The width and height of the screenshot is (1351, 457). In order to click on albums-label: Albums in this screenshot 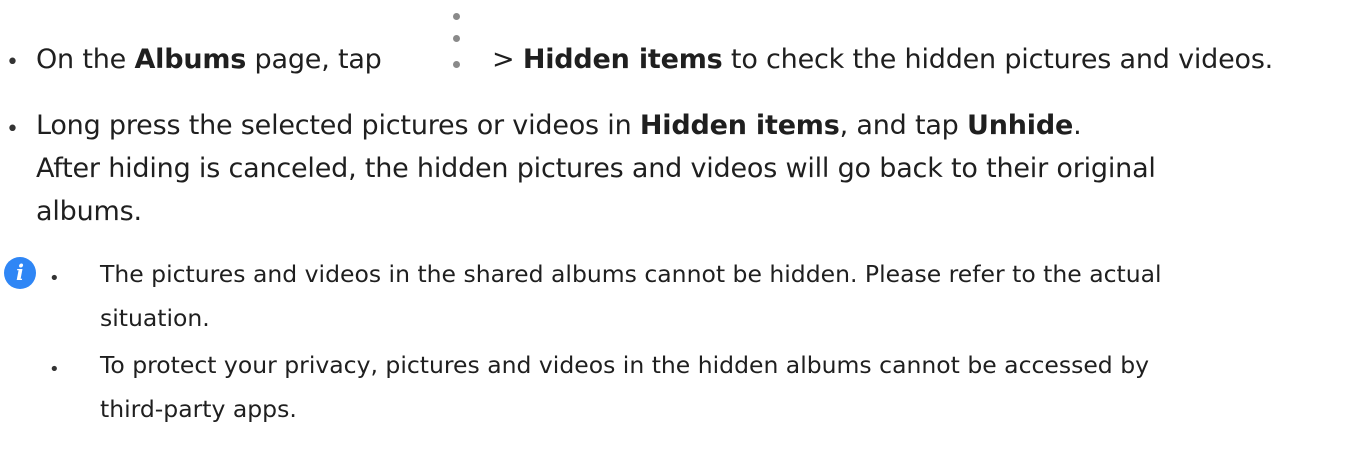, I will do `click(190, 59)`.